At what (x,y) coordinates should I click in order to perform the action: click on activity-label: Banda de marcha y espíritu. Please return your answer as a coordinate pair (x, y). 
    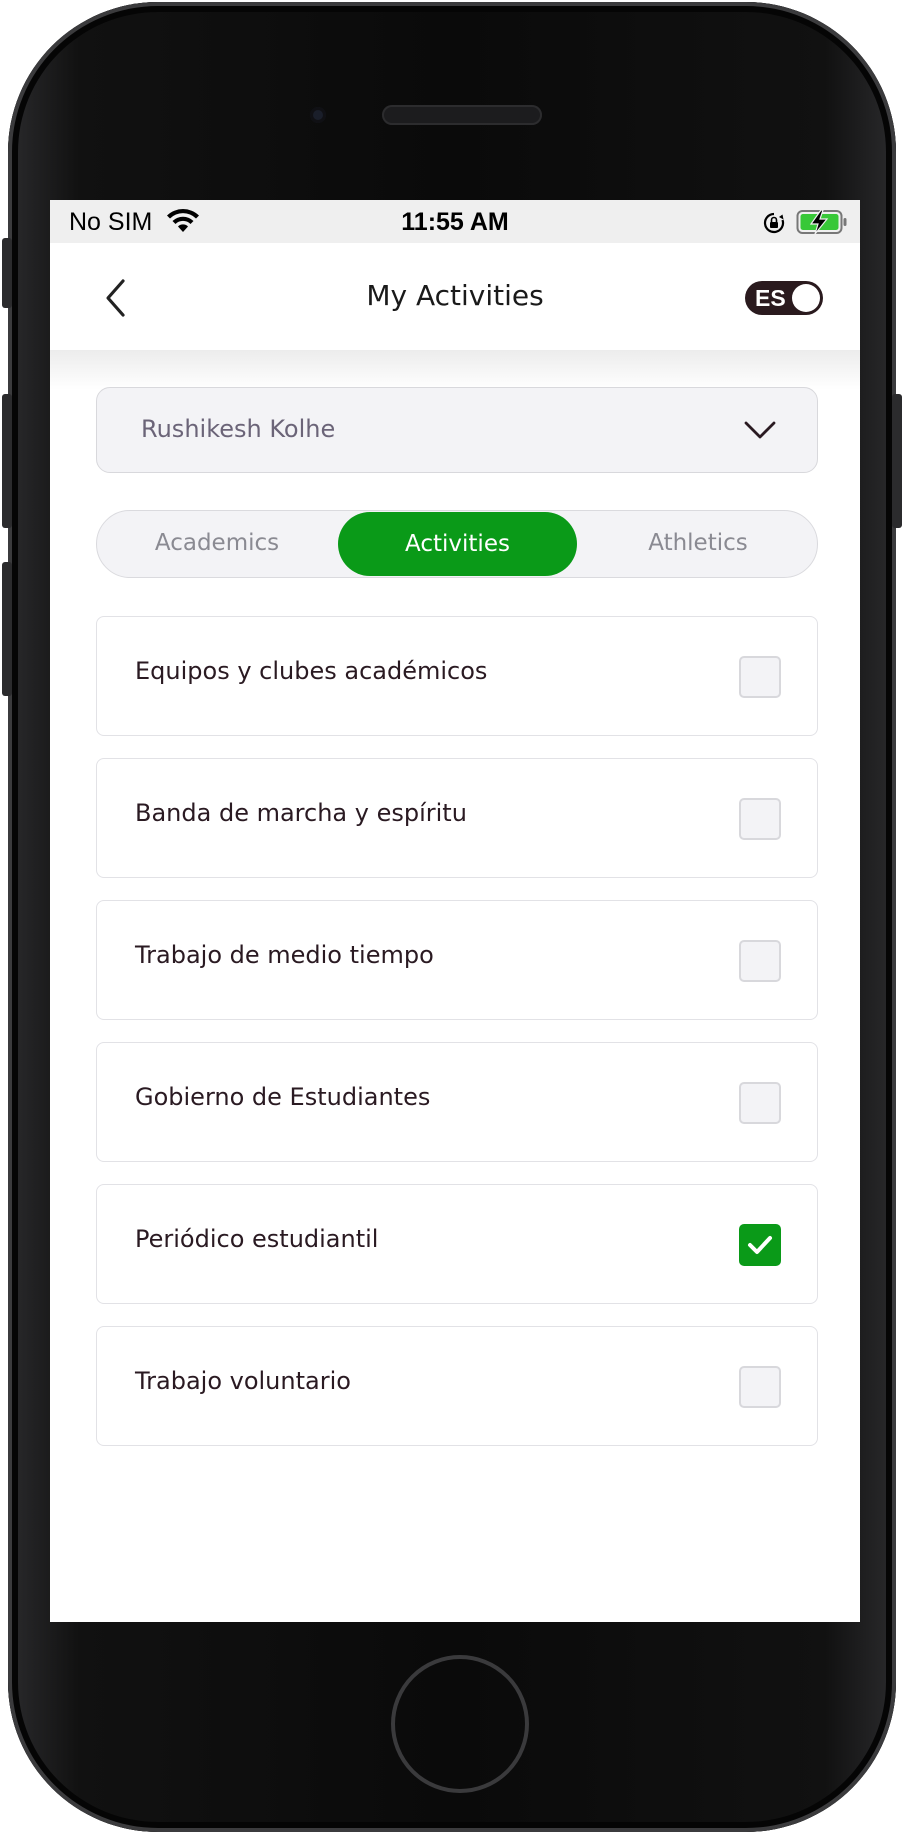
    Looking at the image, I should click on (301, 813).